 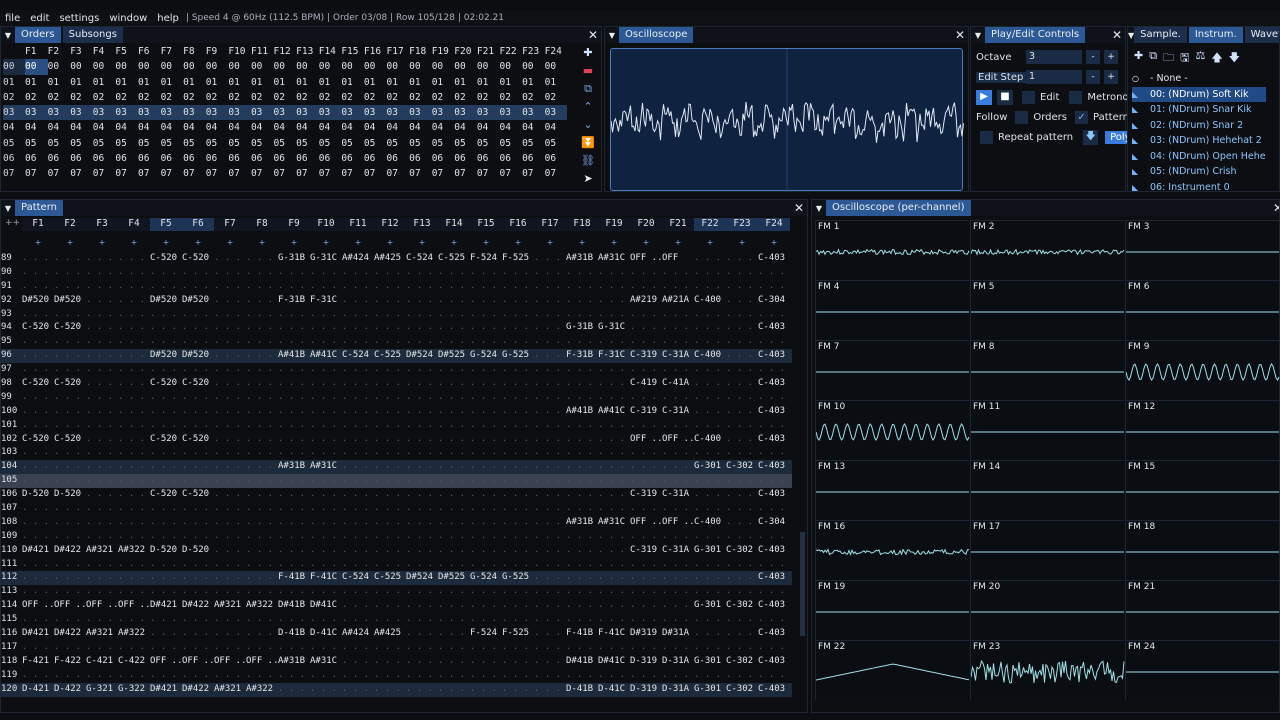 I want to click on pattern-cell: C-400, so click(x=710, y=440).